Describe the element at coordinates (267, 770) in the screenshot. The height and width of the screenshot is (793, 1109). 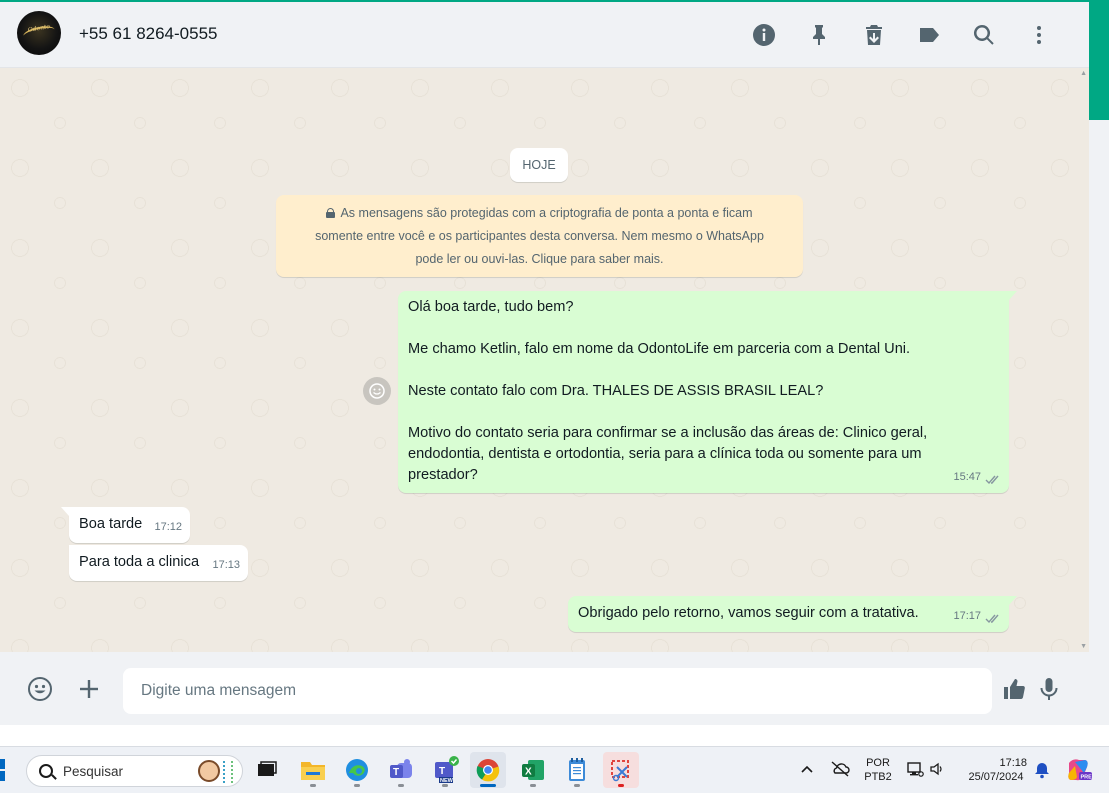
I see `task-view-icon` at that location.